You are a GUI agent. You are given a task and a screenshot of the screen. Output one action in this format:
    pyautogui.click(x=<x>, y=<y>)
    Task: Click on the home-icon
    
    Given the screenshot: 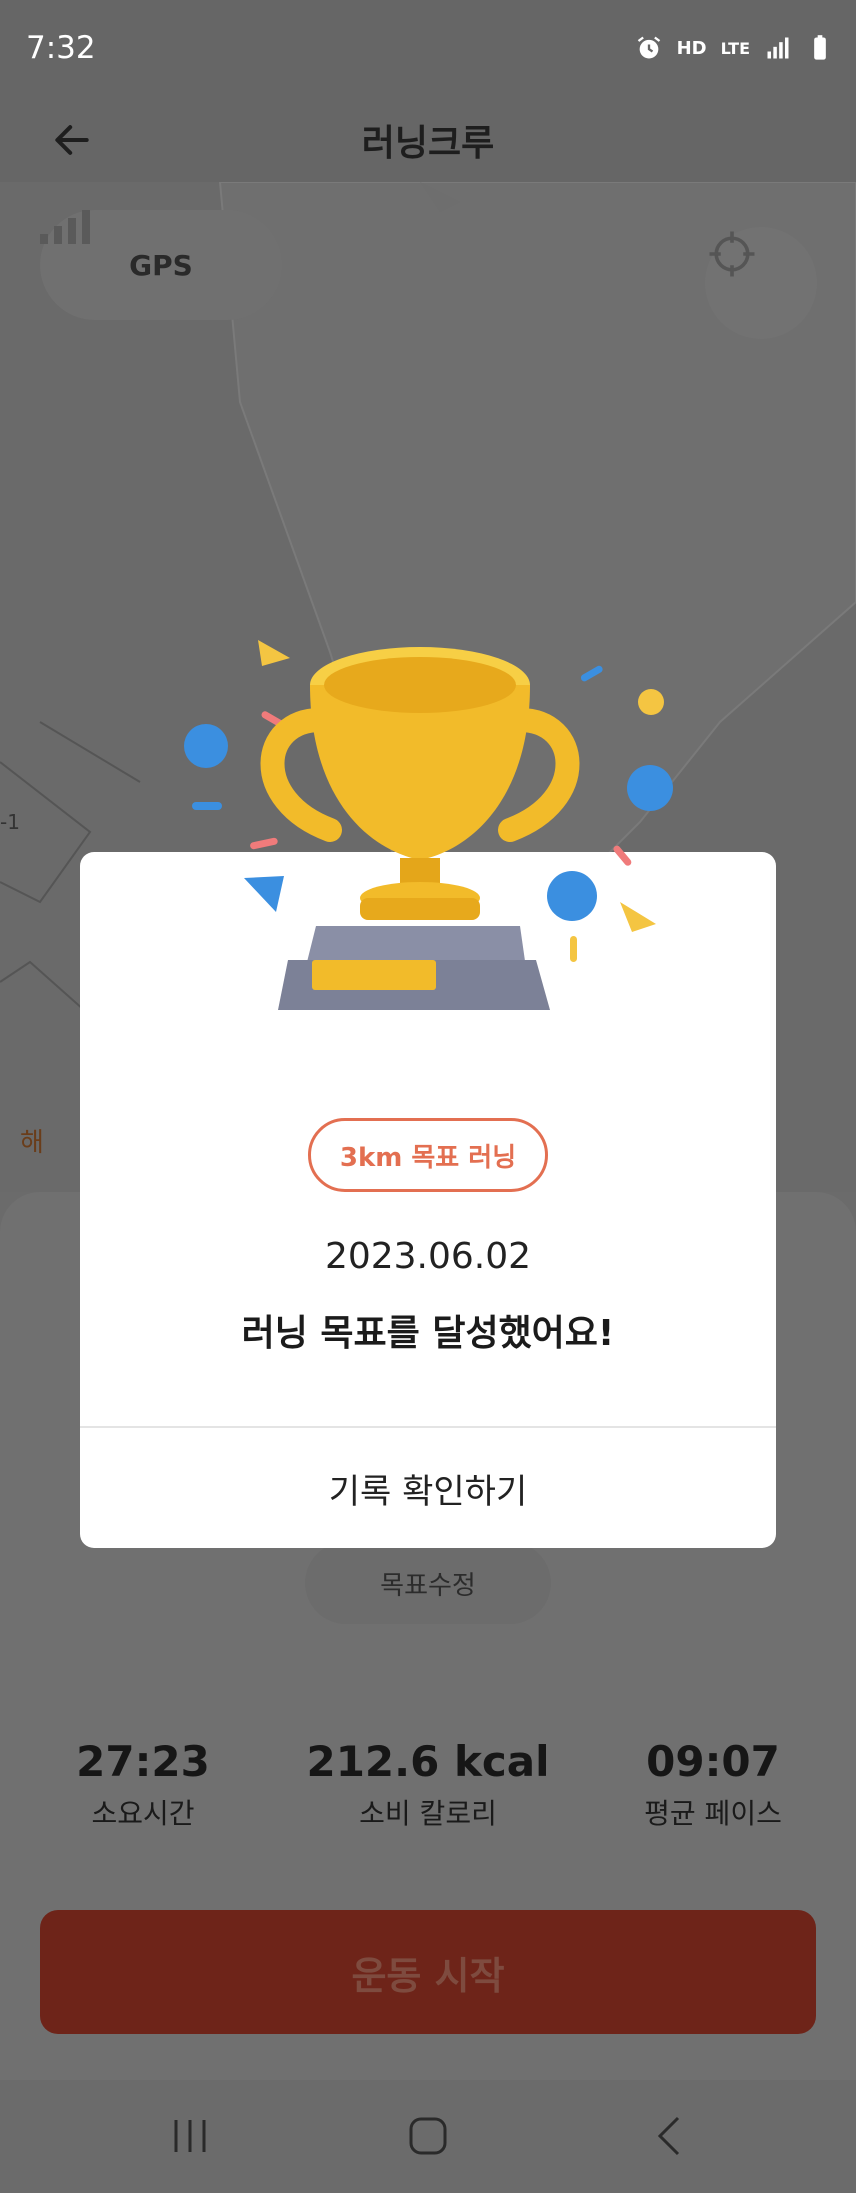 What is the action you would take?
    pyautogui.click(x=428, y=2136)
    